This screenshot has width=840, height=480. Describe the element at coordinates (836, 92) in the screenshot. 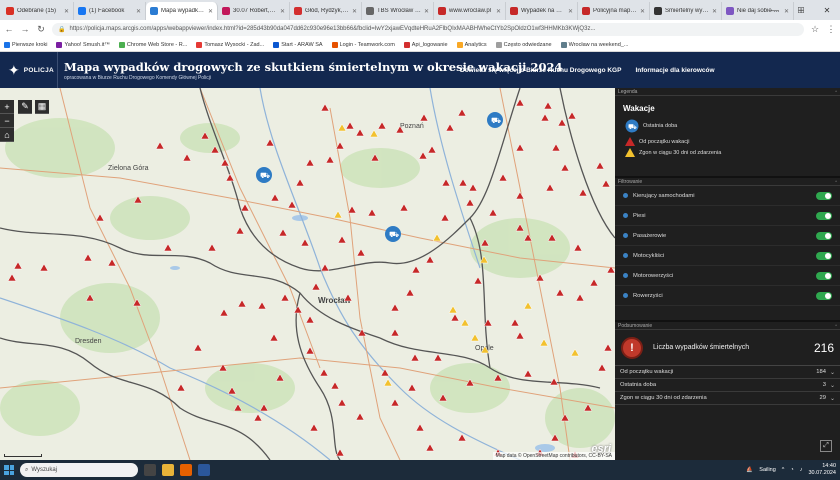

I see `collapse-legend-icon: ▫` at that location.